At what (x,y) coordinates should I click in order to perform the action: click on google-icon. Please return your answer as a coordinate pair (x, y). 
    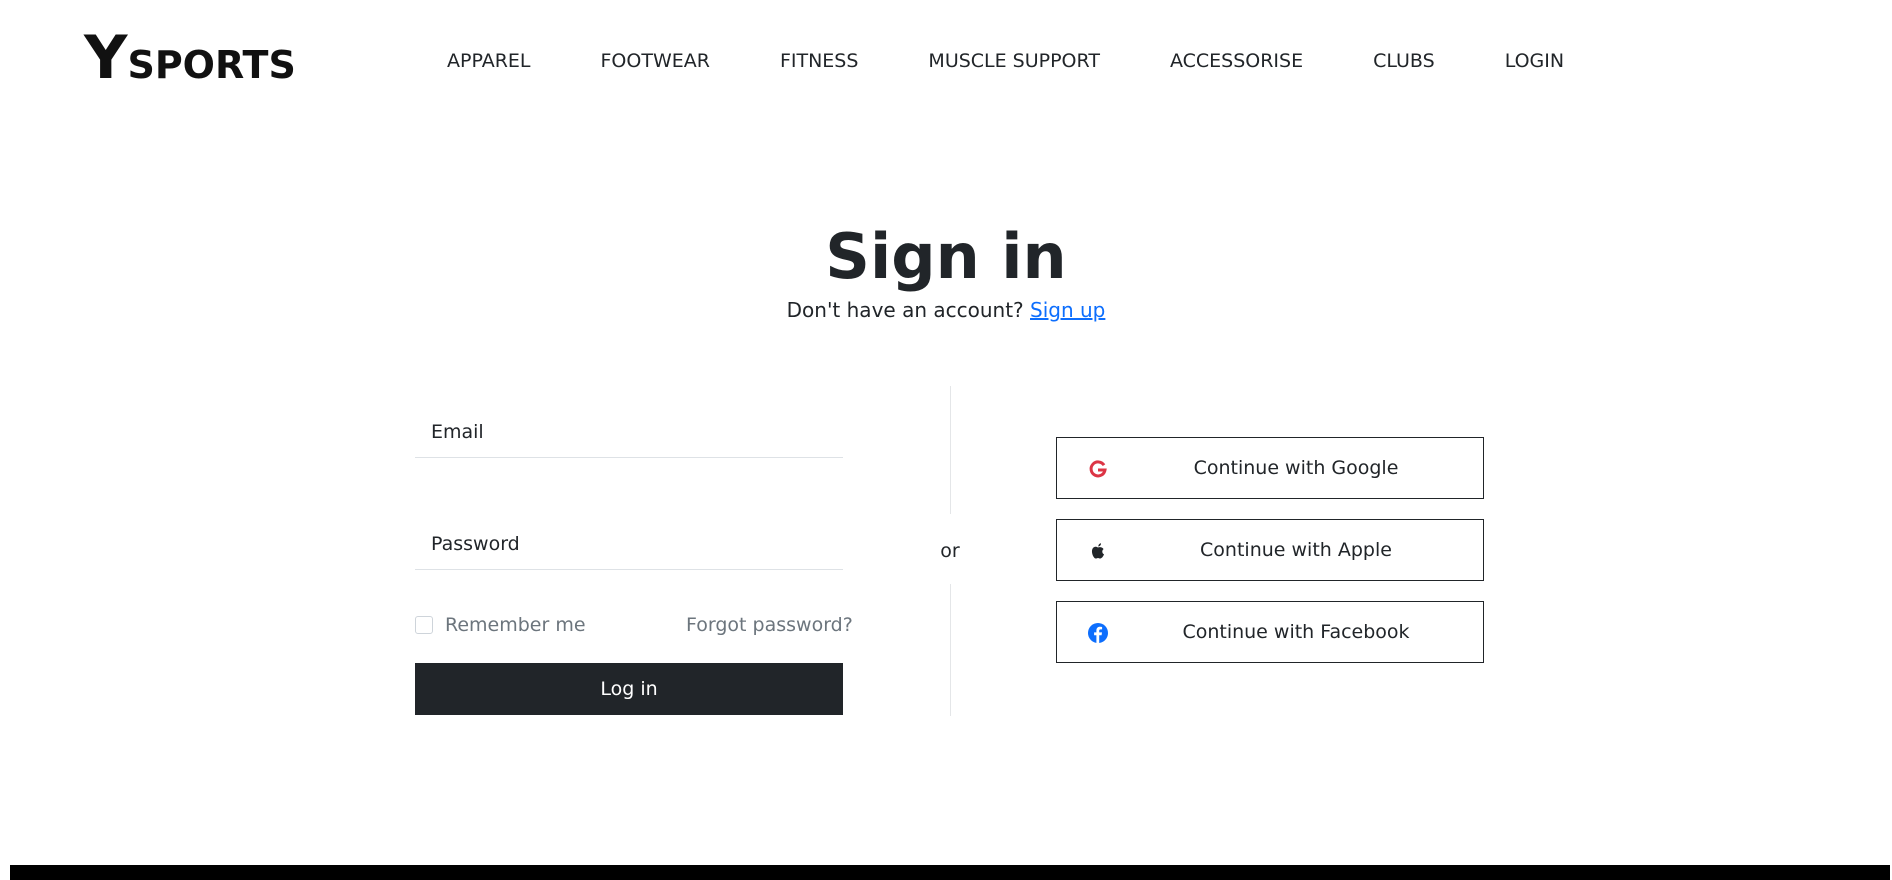
    Looking at the image, I should click on (1098, 469).